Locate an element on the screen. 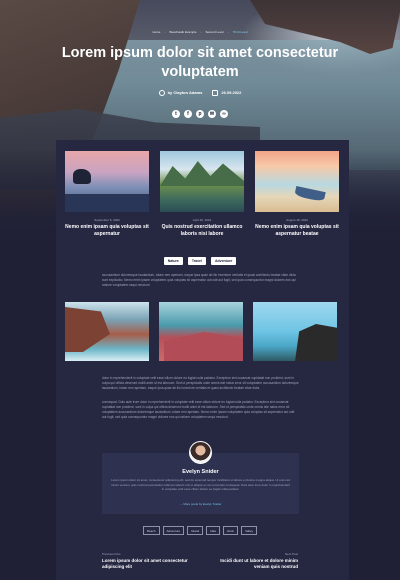  author-name: Evelyn Snider is located at coordinates (200, 472).